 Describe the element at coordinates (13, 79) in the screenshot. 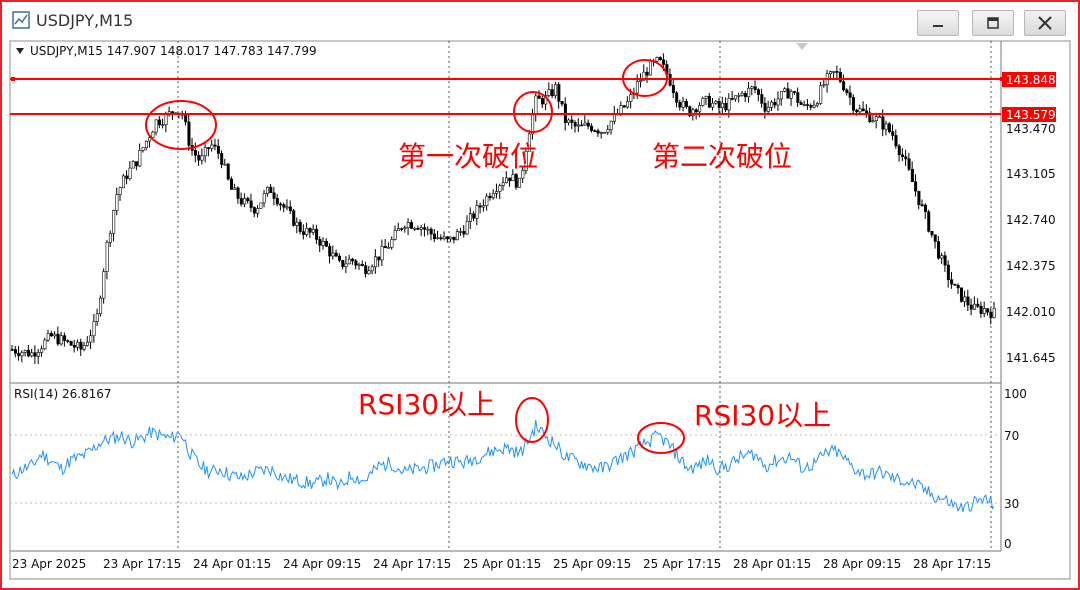

I see `line-handle-upper` at that location.